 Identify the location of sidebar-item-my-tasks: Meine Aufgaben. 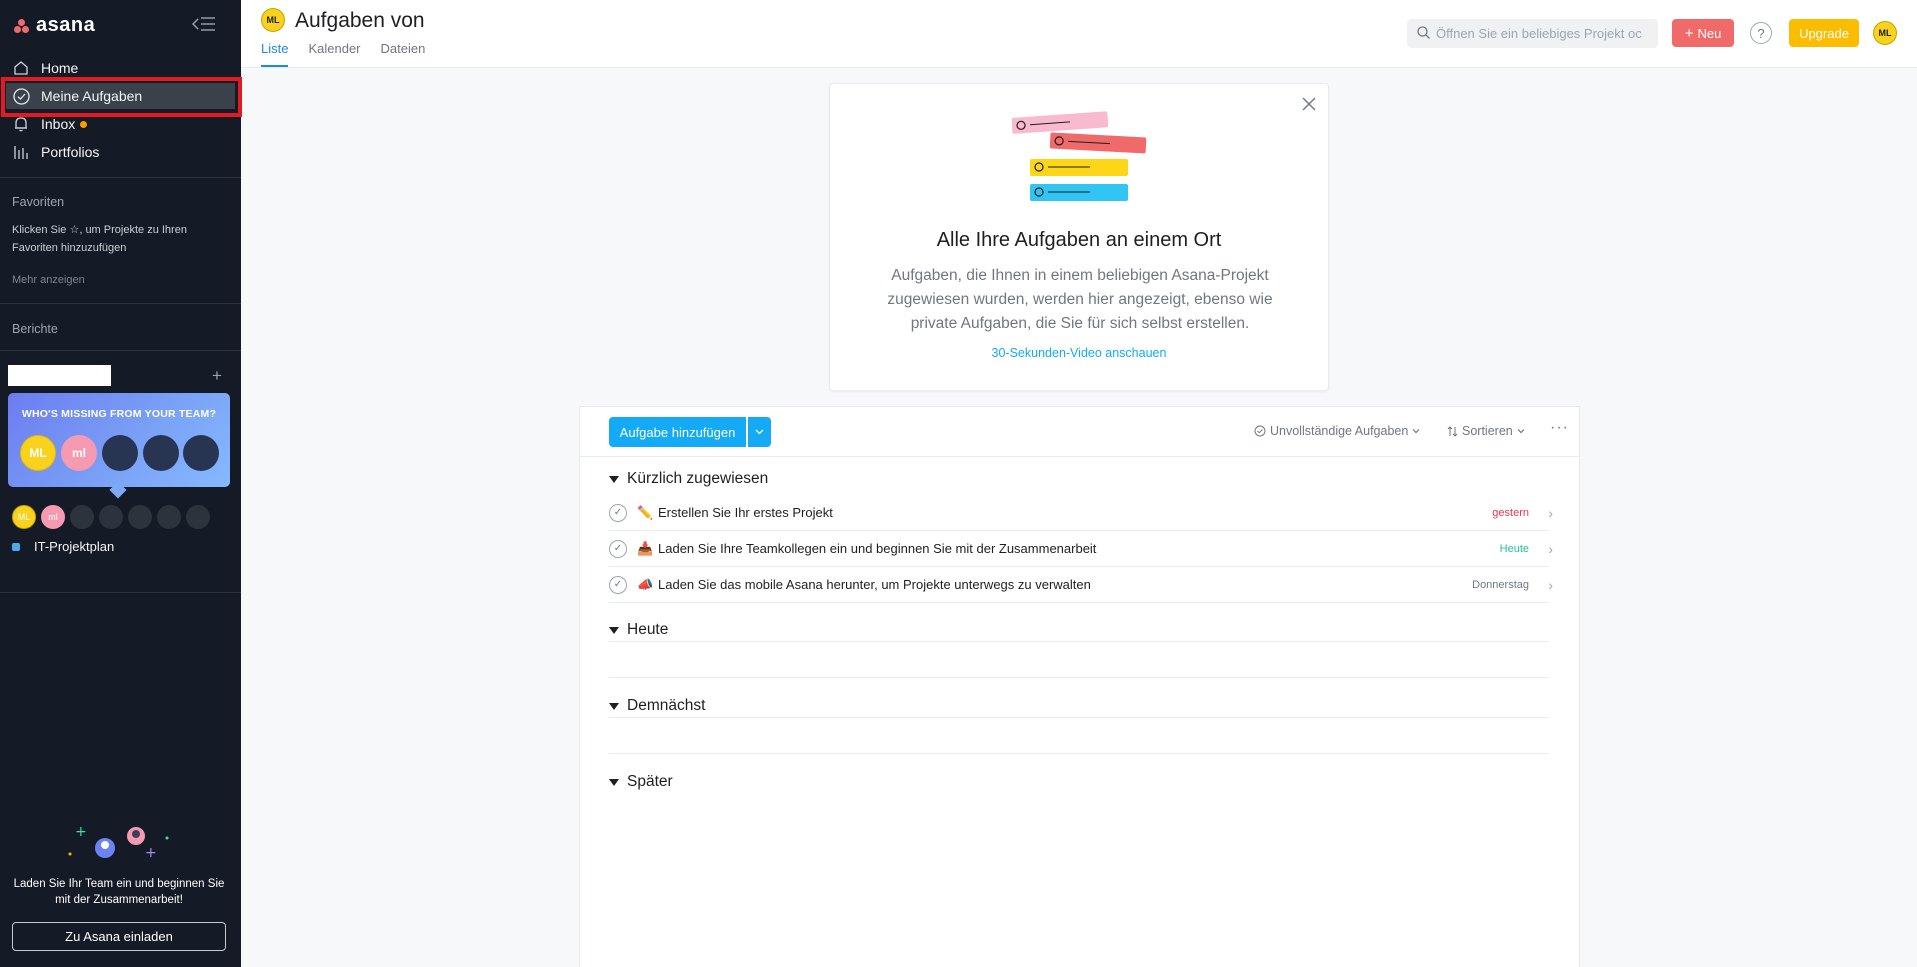
(120, 96).